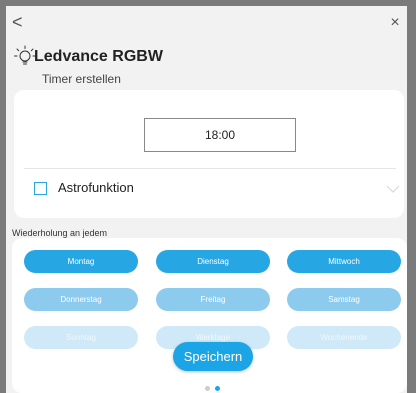  I want to click on close-button: ×, so click(395, 23).